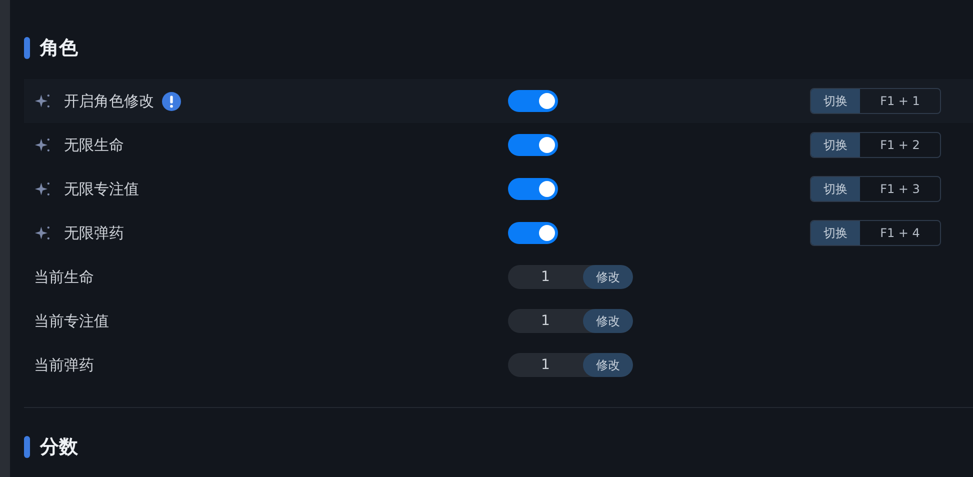 The image size is (973, 477). I want to click on hotkey-control: 切换 F1 + 3, so click(875, 189).